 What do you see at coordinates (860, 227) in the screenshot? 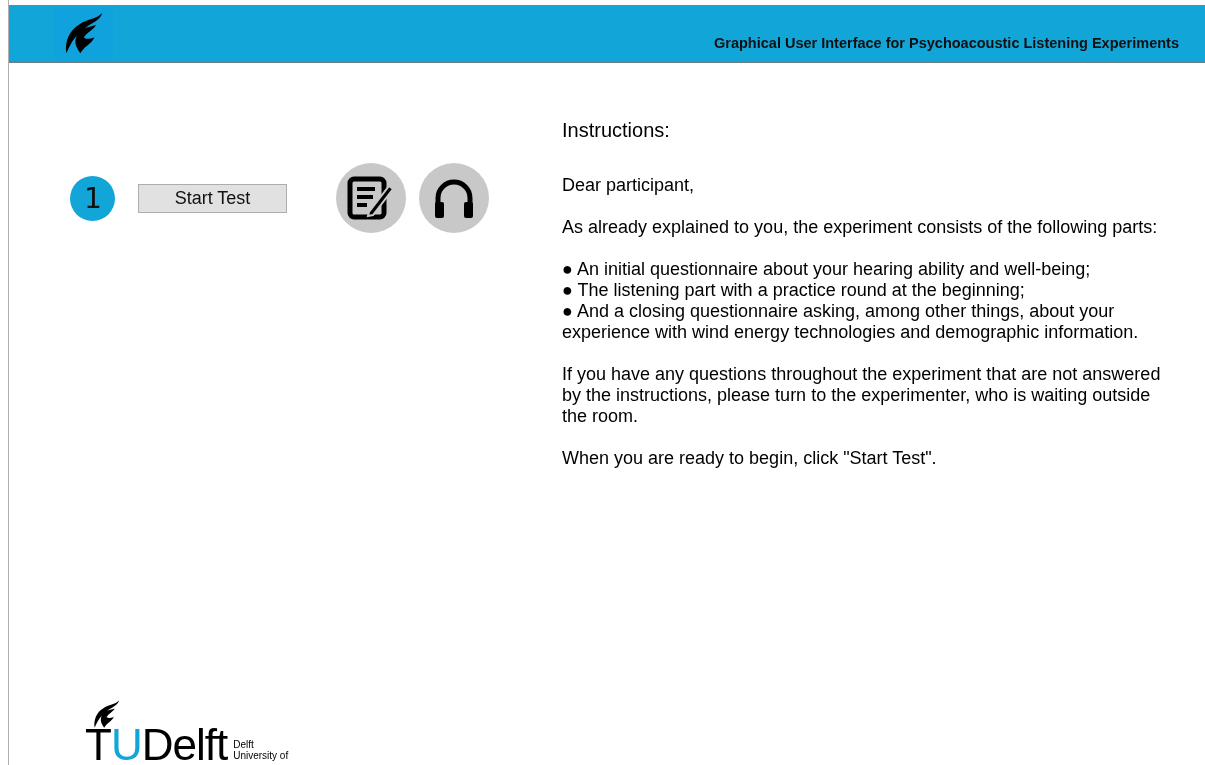
I see `instruction-paragraph: As already explained to you, the experiment consists of the following parts:` at bounding box center [860, 227].